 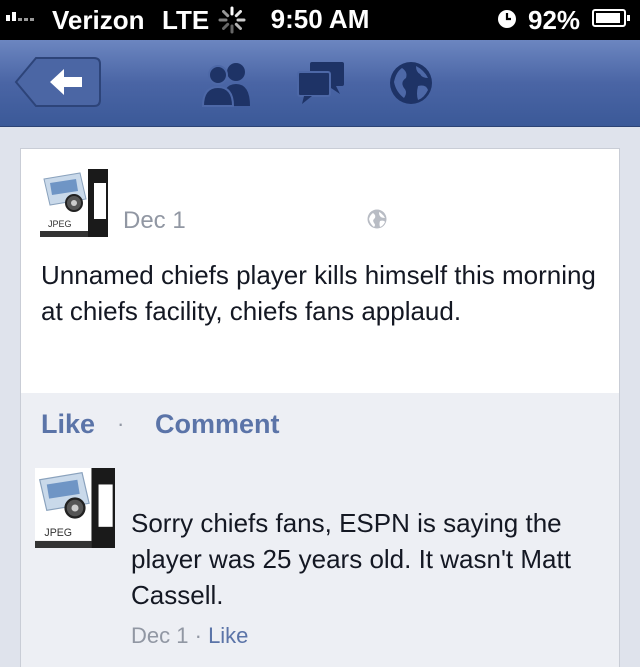 I want to click on comment-button: Comment, so click(x=217, y=424).